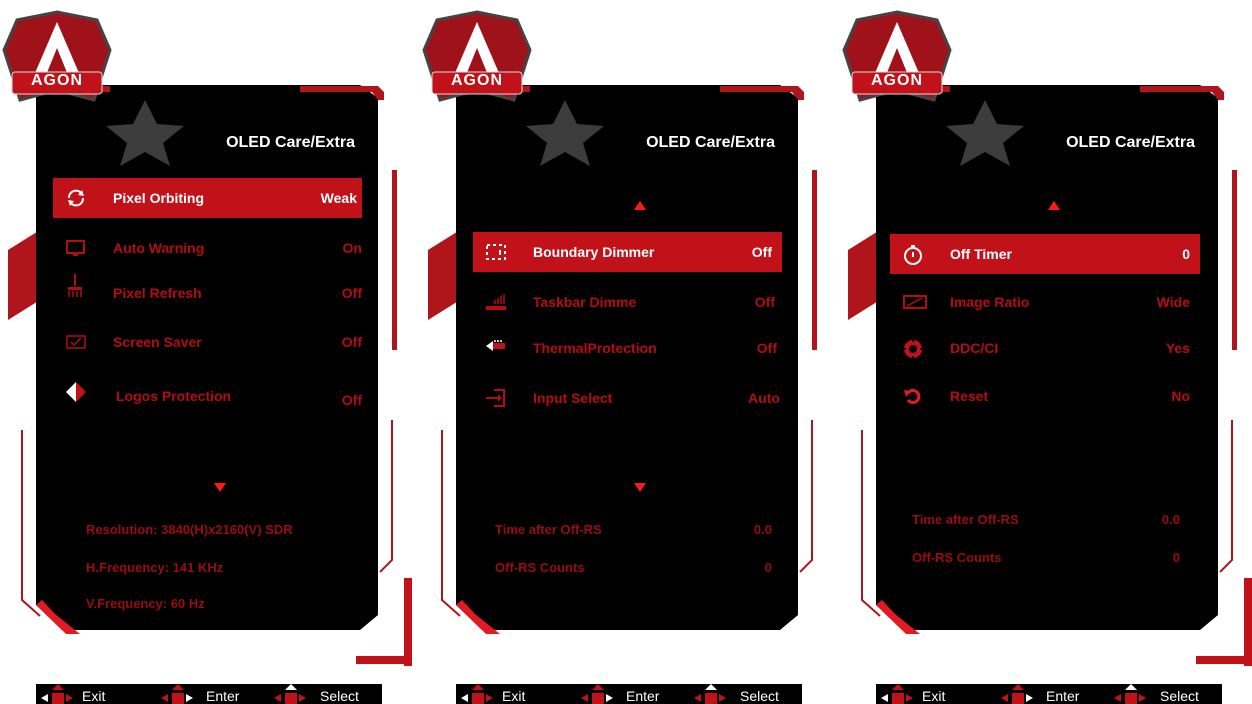  Describe the element at coordinates (155, 567) in the screenshot. I see `h-frequency-info: H.Frequency: 141 KHz` at that location.